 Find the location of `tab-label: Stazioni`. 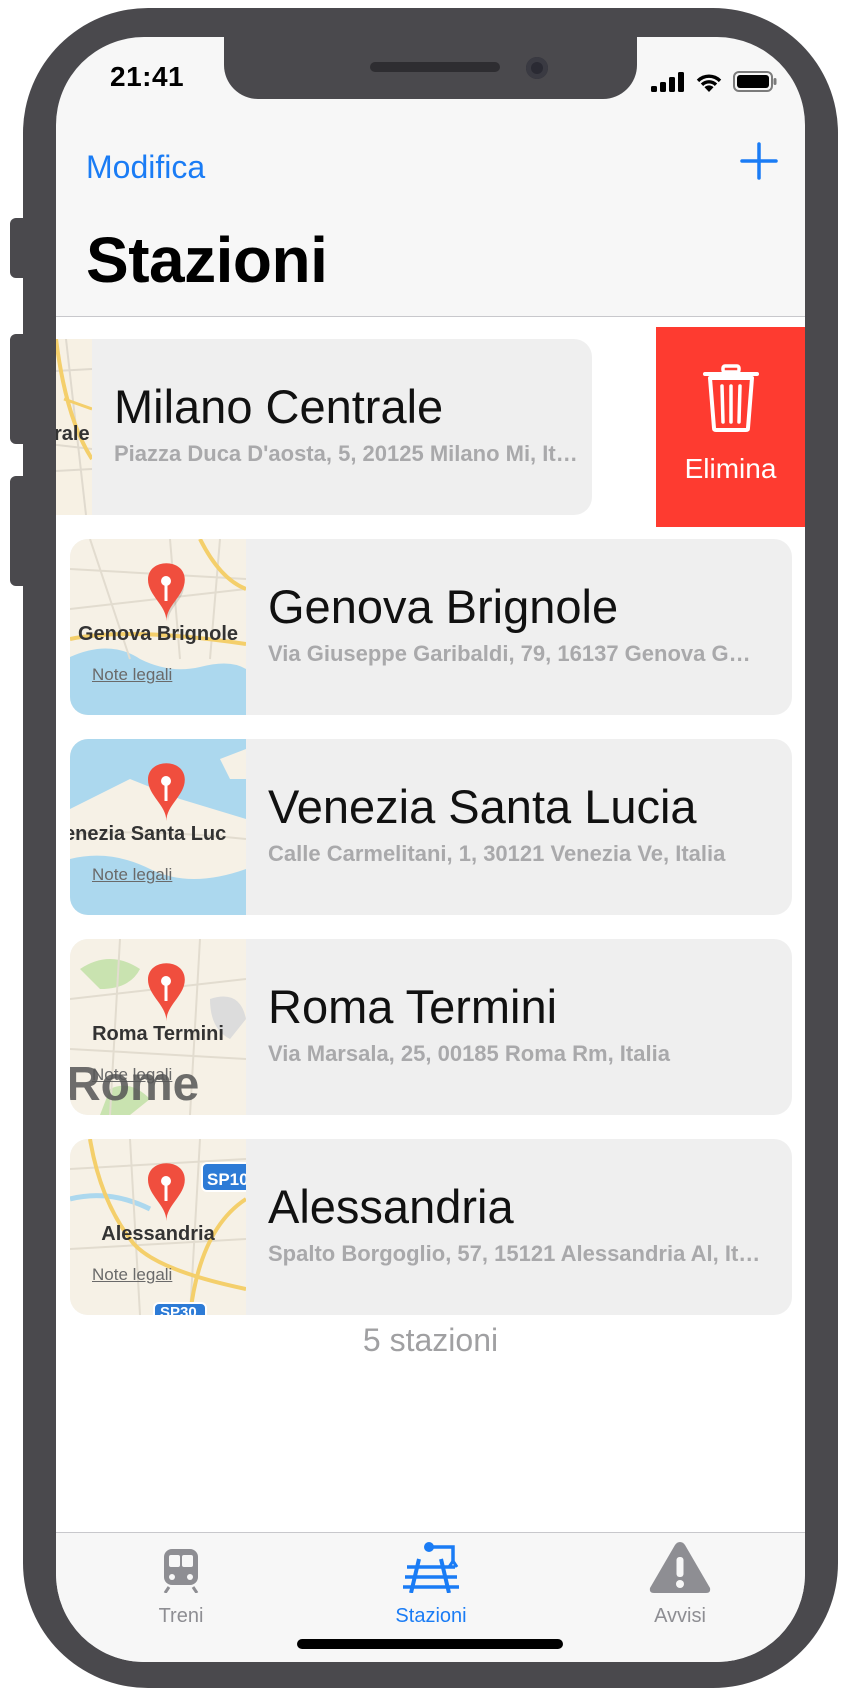

tab-label: Stazioni is located at coordinates (431, 1616).